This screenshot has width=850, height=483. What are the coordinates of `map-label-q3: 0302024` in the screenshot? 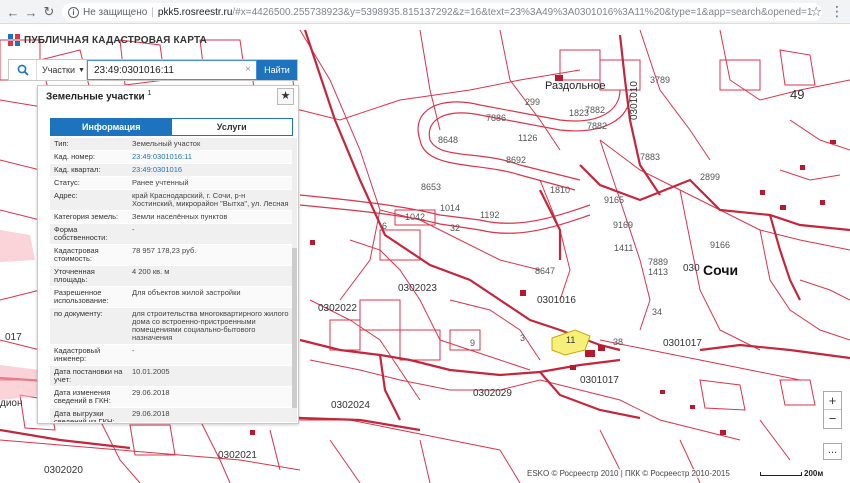 It's located at (350, 405).